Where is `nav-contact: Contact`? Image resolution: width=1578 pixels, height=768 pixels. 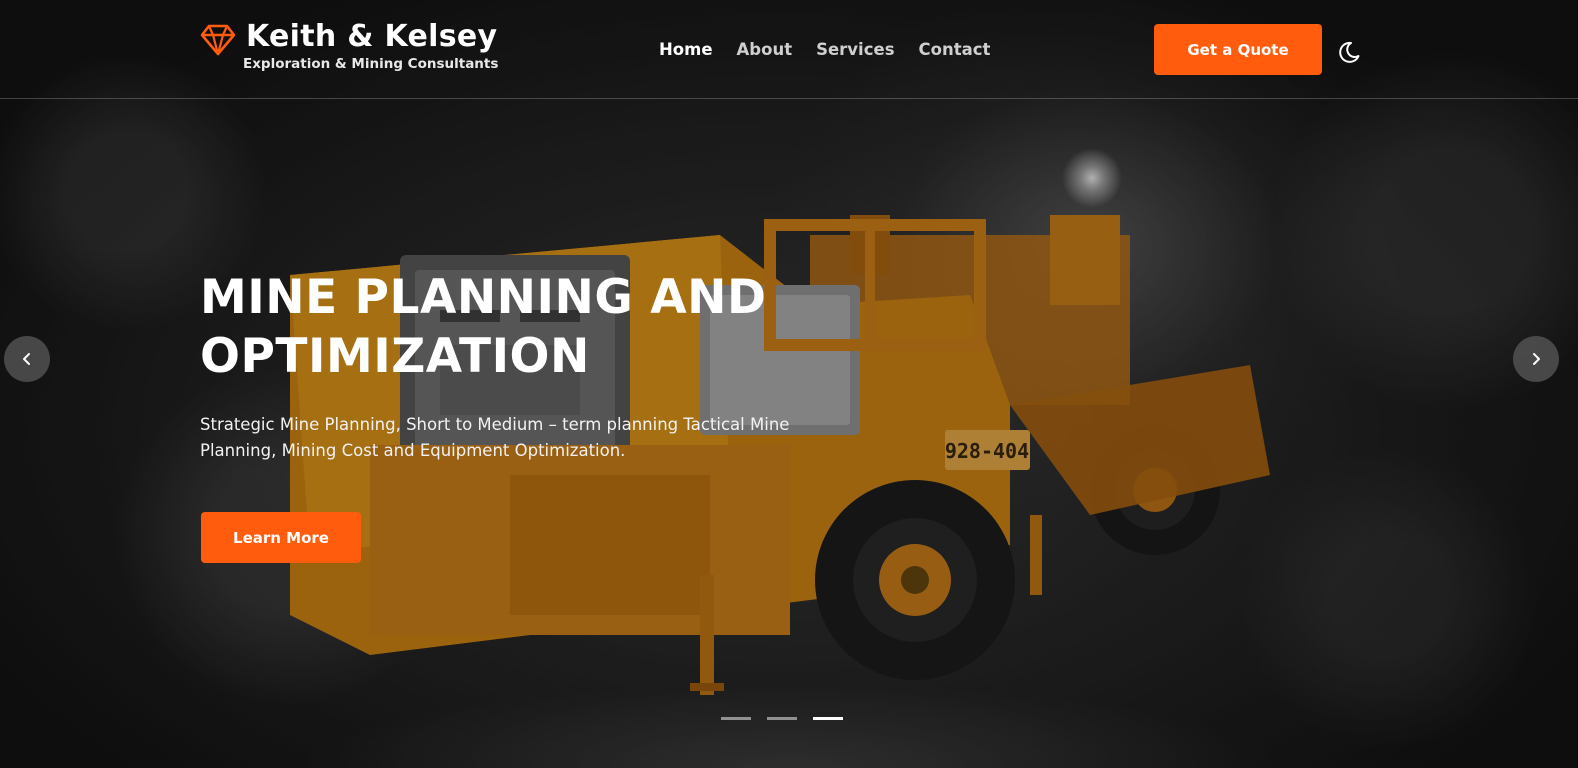
nav-contact: Contact is located at coordinates (955, 49).